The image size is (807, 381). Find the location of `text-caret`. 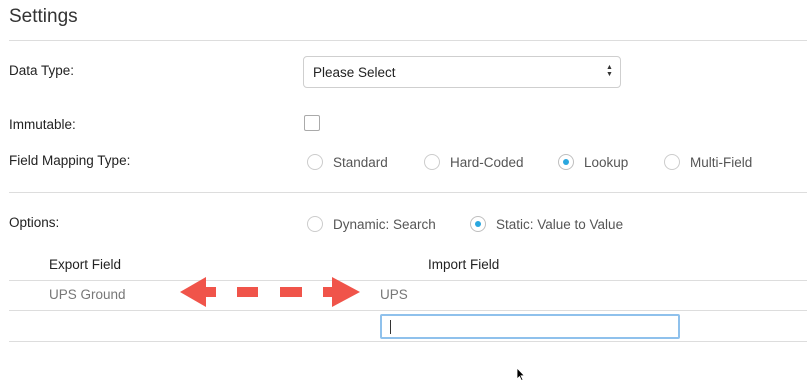

text-caret is located at coordinates (390, 327).